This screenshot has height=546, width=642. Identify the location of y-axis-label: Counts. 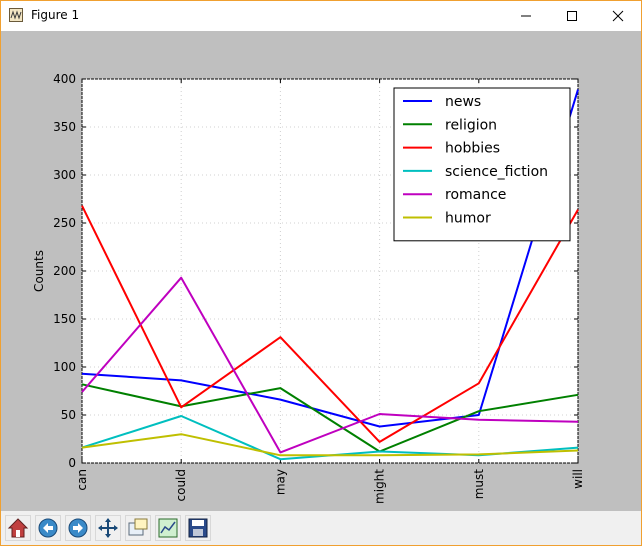
(39, 271).